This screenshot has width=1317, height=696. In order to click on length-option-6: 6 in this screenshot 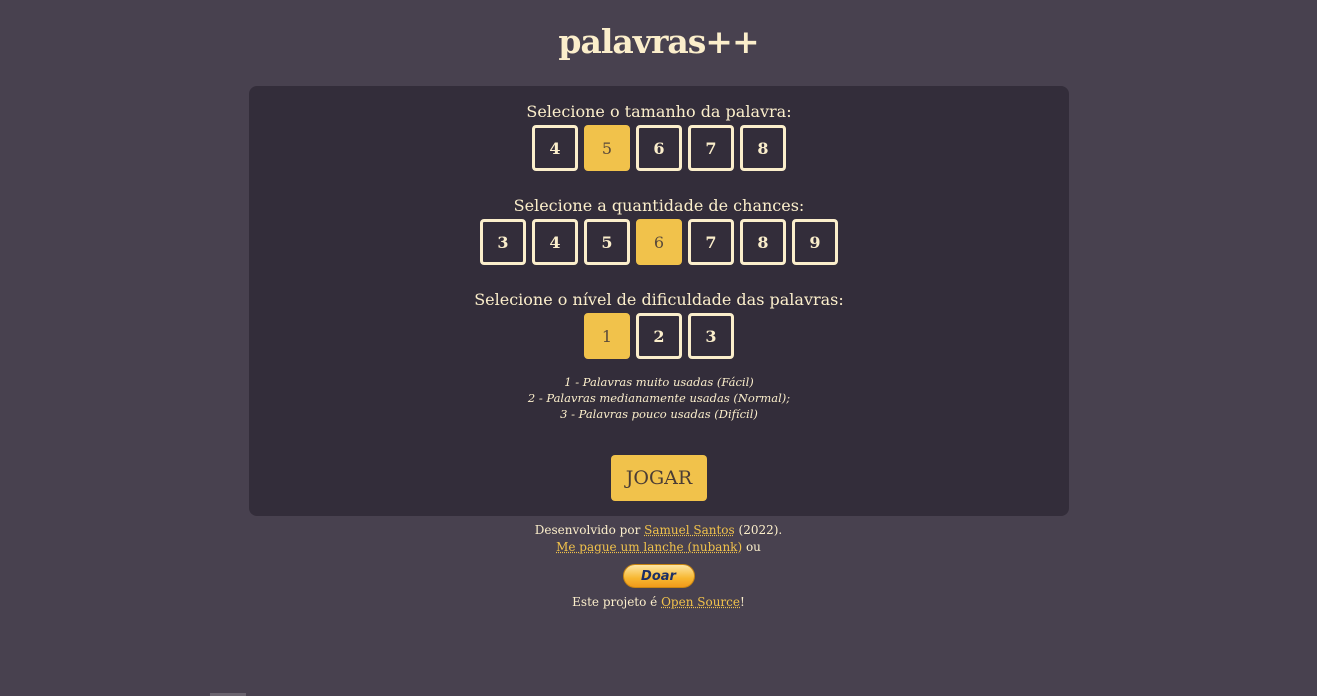, I will do `click(659, 148)`.